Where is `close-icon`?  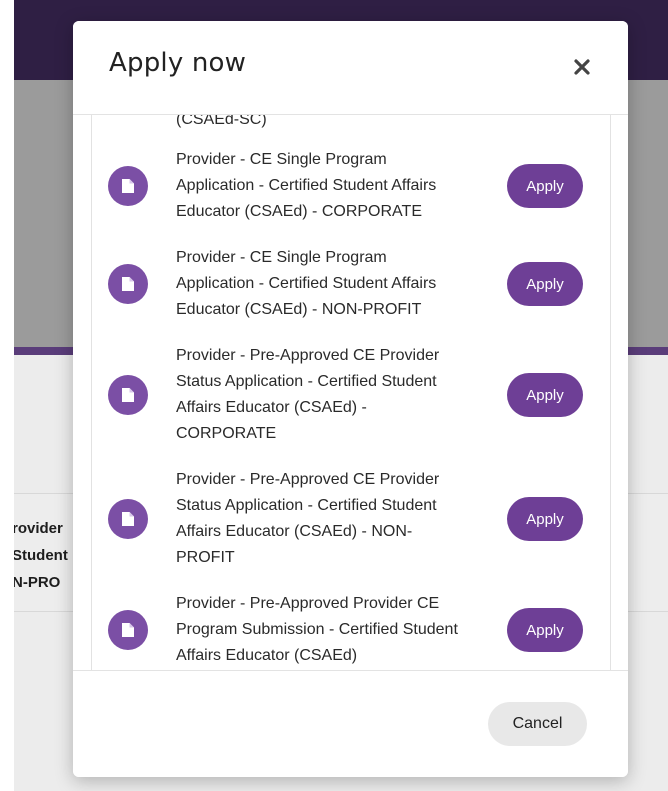
close-icon is located at coordinates (582, 67).